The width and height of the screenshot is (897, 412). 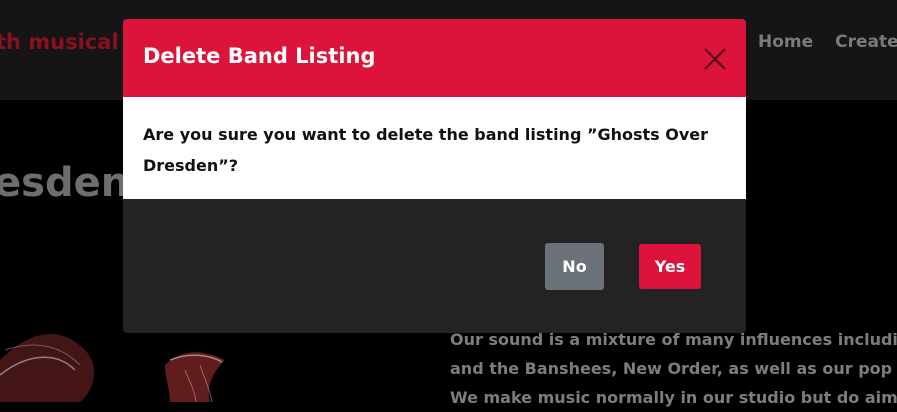 What do you see at coordinates (59, 42) in the screenshot?
I see `brand-logo-text: th musical` at bounding box center [59, 42].